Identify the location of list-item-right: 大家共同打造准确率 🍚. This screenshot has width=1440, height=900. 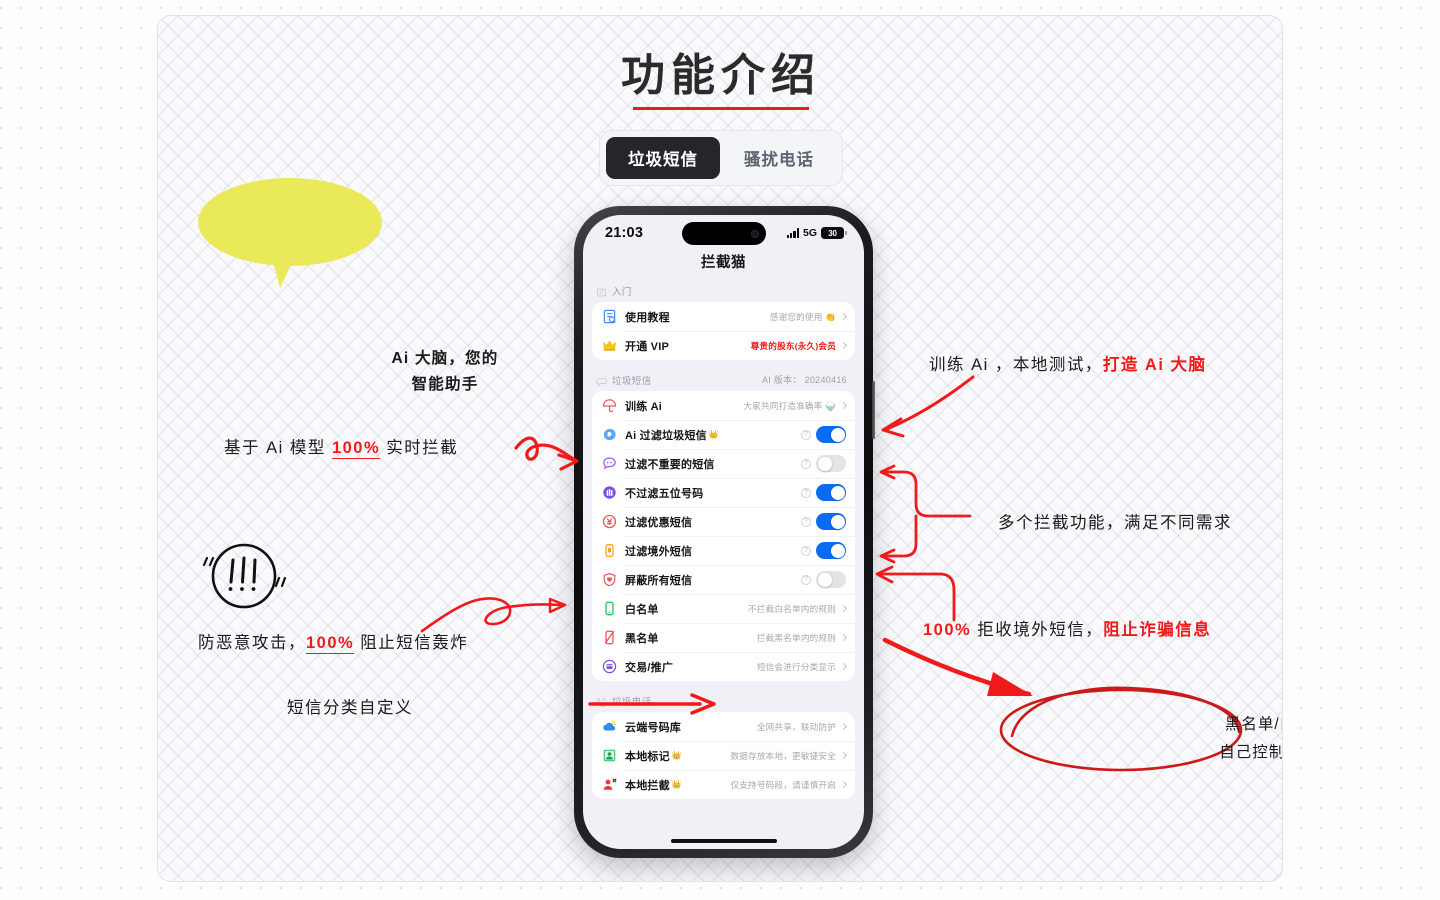
(795, 406).